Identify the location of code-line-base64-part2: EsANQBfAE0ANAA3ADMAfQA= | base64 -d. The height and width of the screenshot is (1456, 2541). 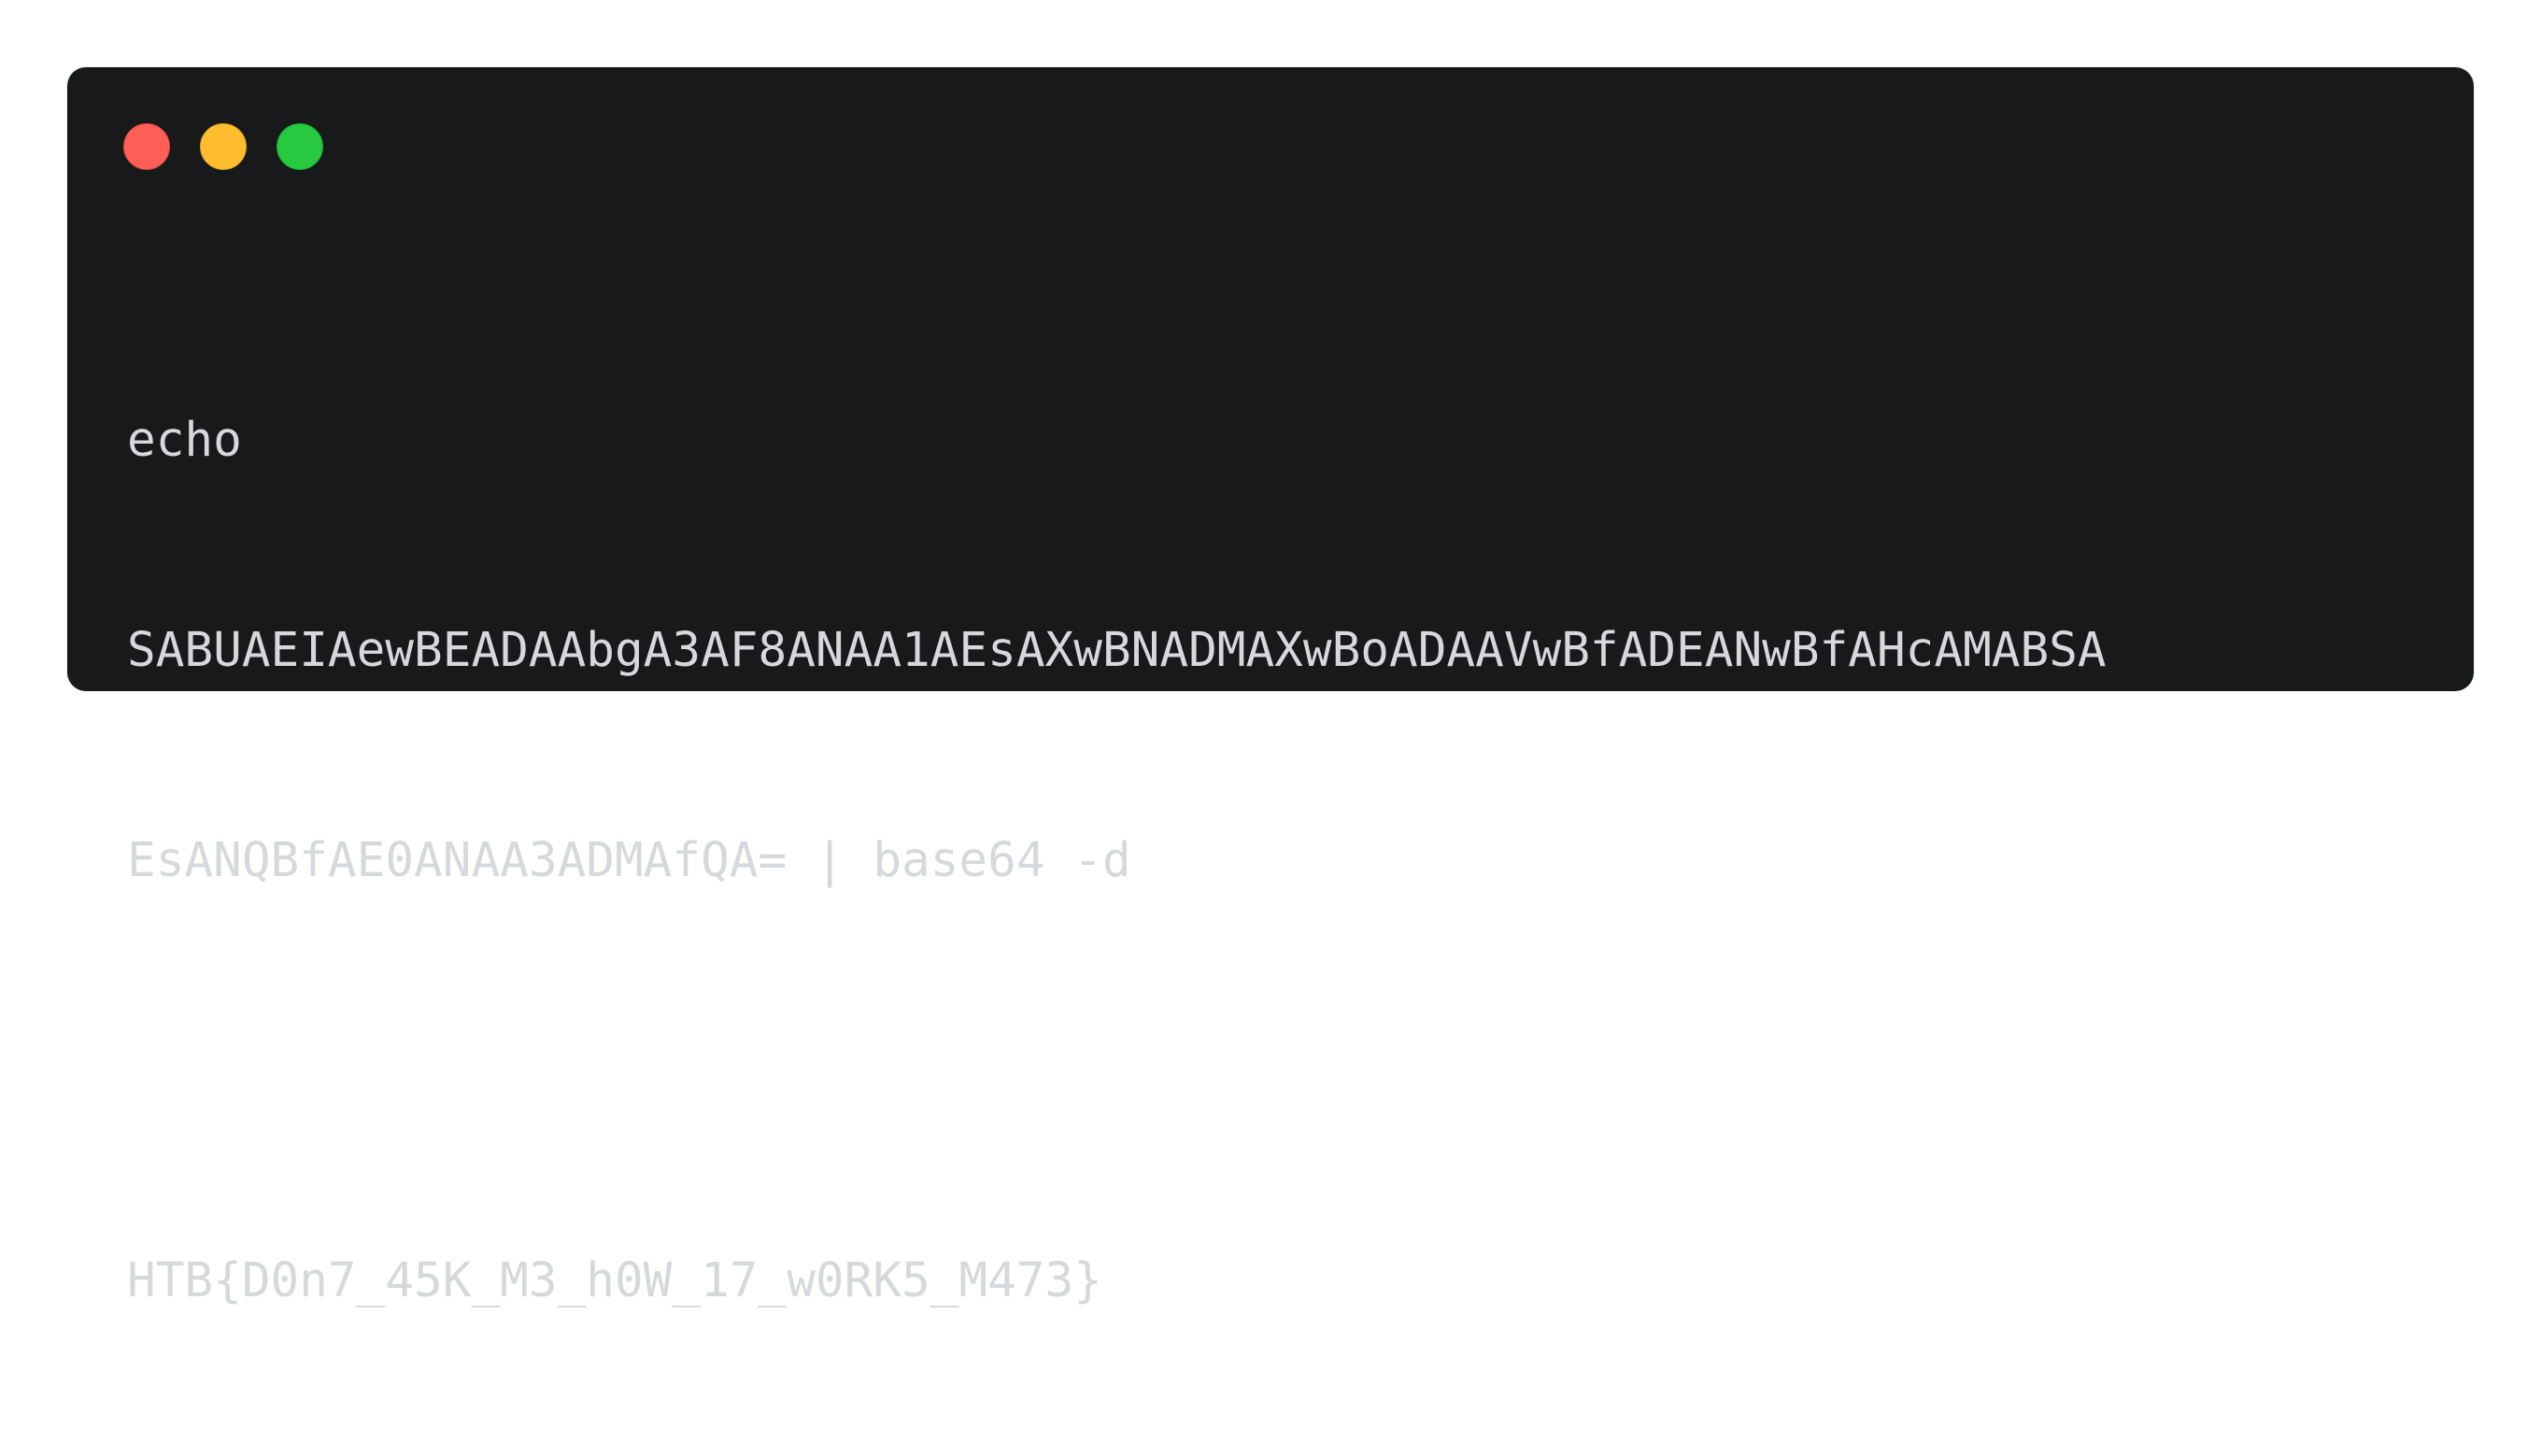
(629, 860).